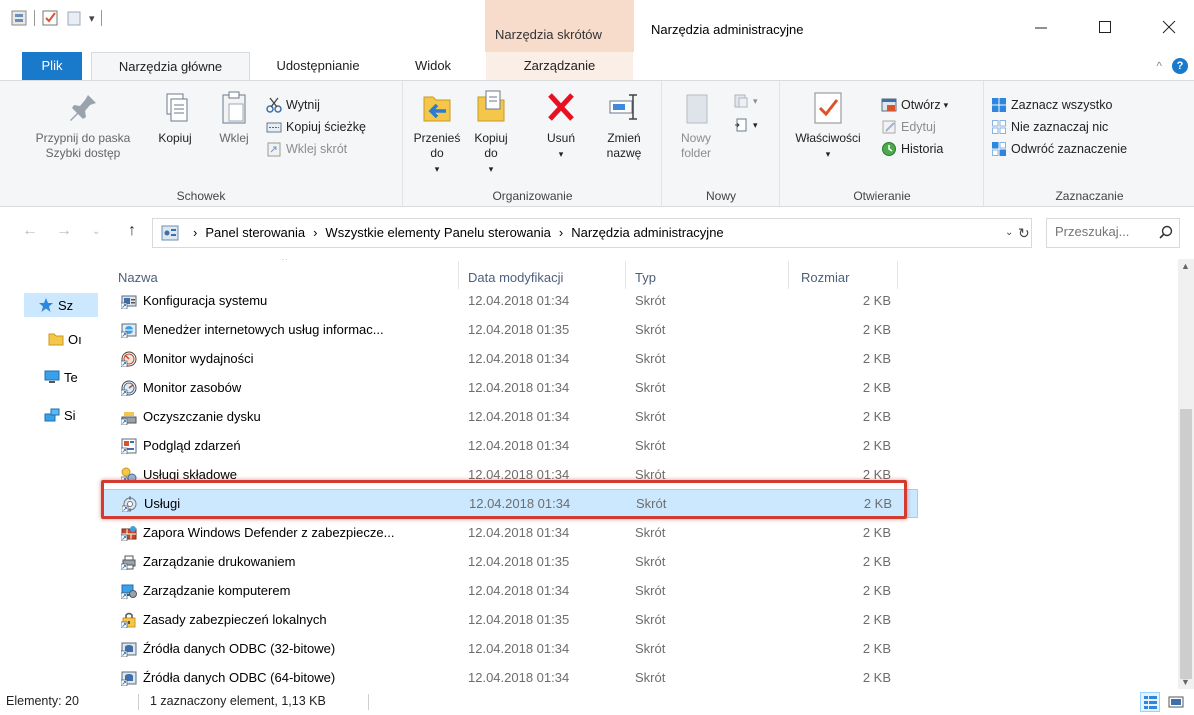 The image size is (1194, 715). I want to click on tab-view: Widok, so click(433, 66).